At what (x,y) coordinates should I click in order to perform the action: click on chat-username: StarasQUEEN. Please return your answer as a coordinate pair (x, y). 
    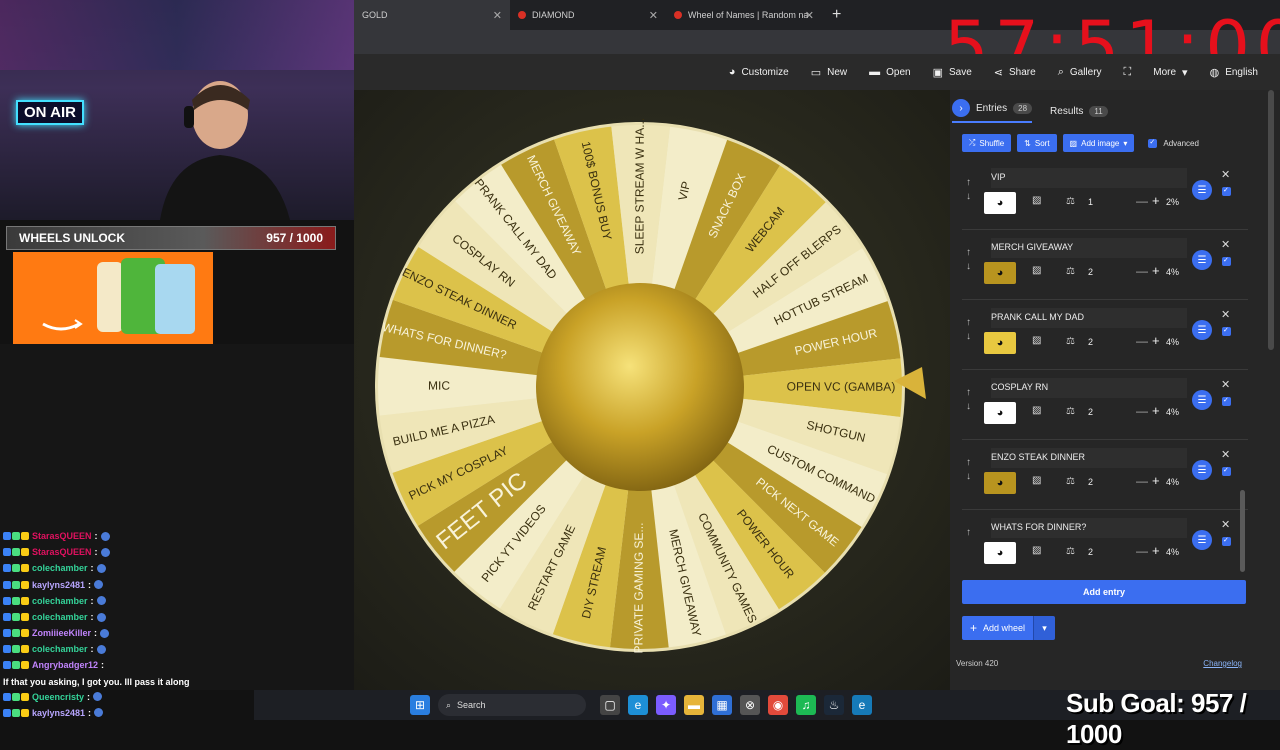
    Looking at the image, I should click on (62, 536).